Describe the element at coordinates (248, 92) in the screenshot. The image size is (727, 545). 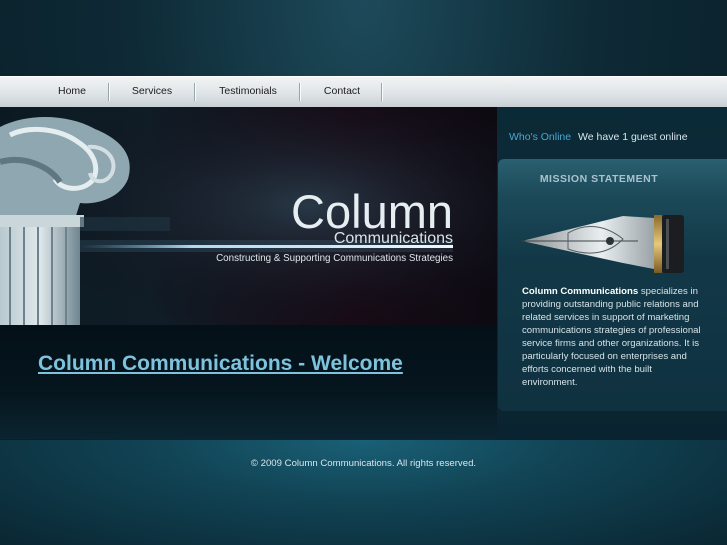
I see `nav-testimonials: Testimonials` at that location.